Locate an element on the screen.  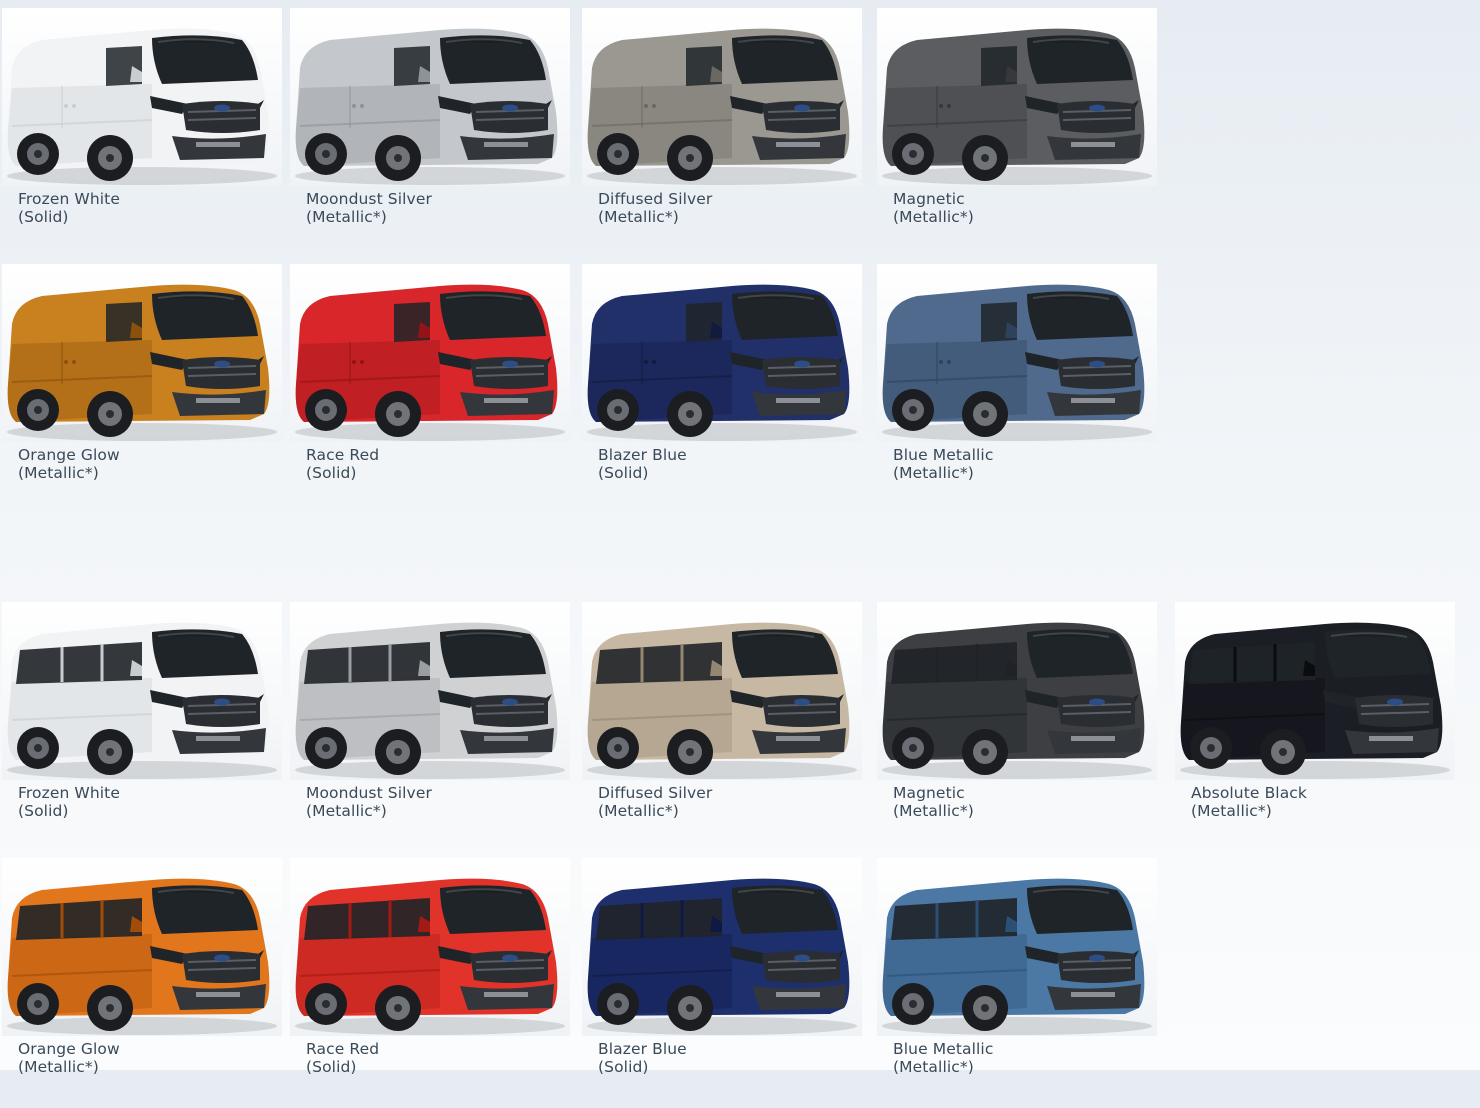
swatch-caption: Absolute Black (Metallic*) is located at coordinates (1249, 802).